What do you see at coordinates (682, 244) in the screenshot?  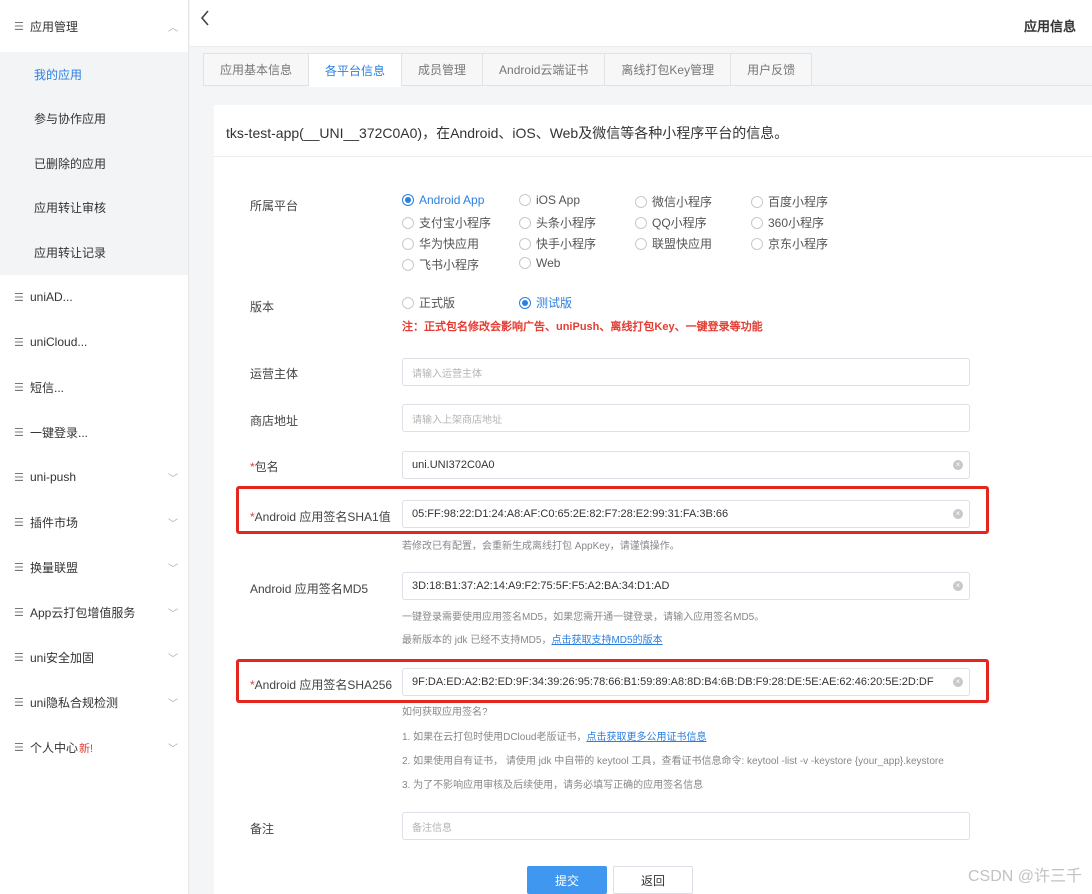 I see `radio-label: 联盟快应用` at bounding box center [682, 244].